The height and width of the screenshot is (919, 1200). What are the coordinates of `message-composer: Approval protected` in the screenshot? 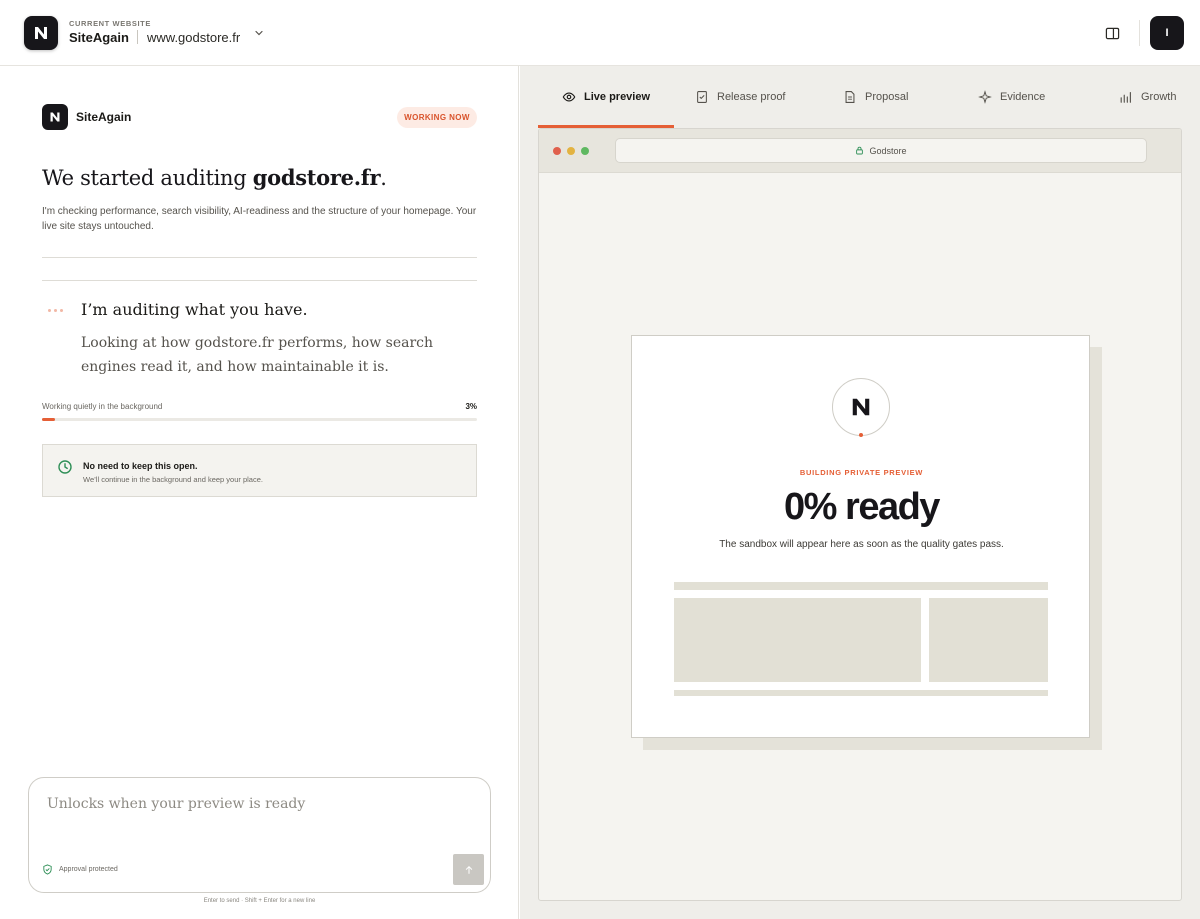 It's located at (259, 835).